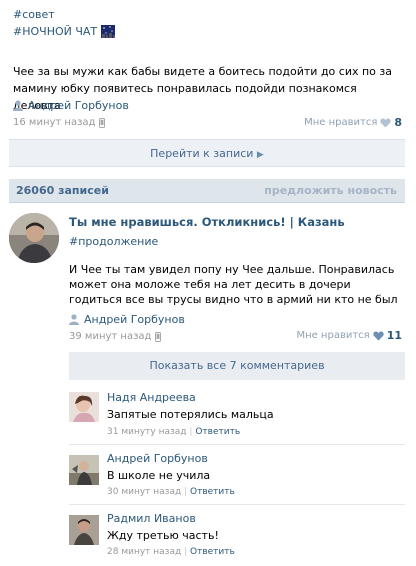 Image resolution: width=416 pixels, height=566 pixels. I want to click on group-title-link: Ты мне нравишься. Откликнись! | Казань, so click(207, 222).